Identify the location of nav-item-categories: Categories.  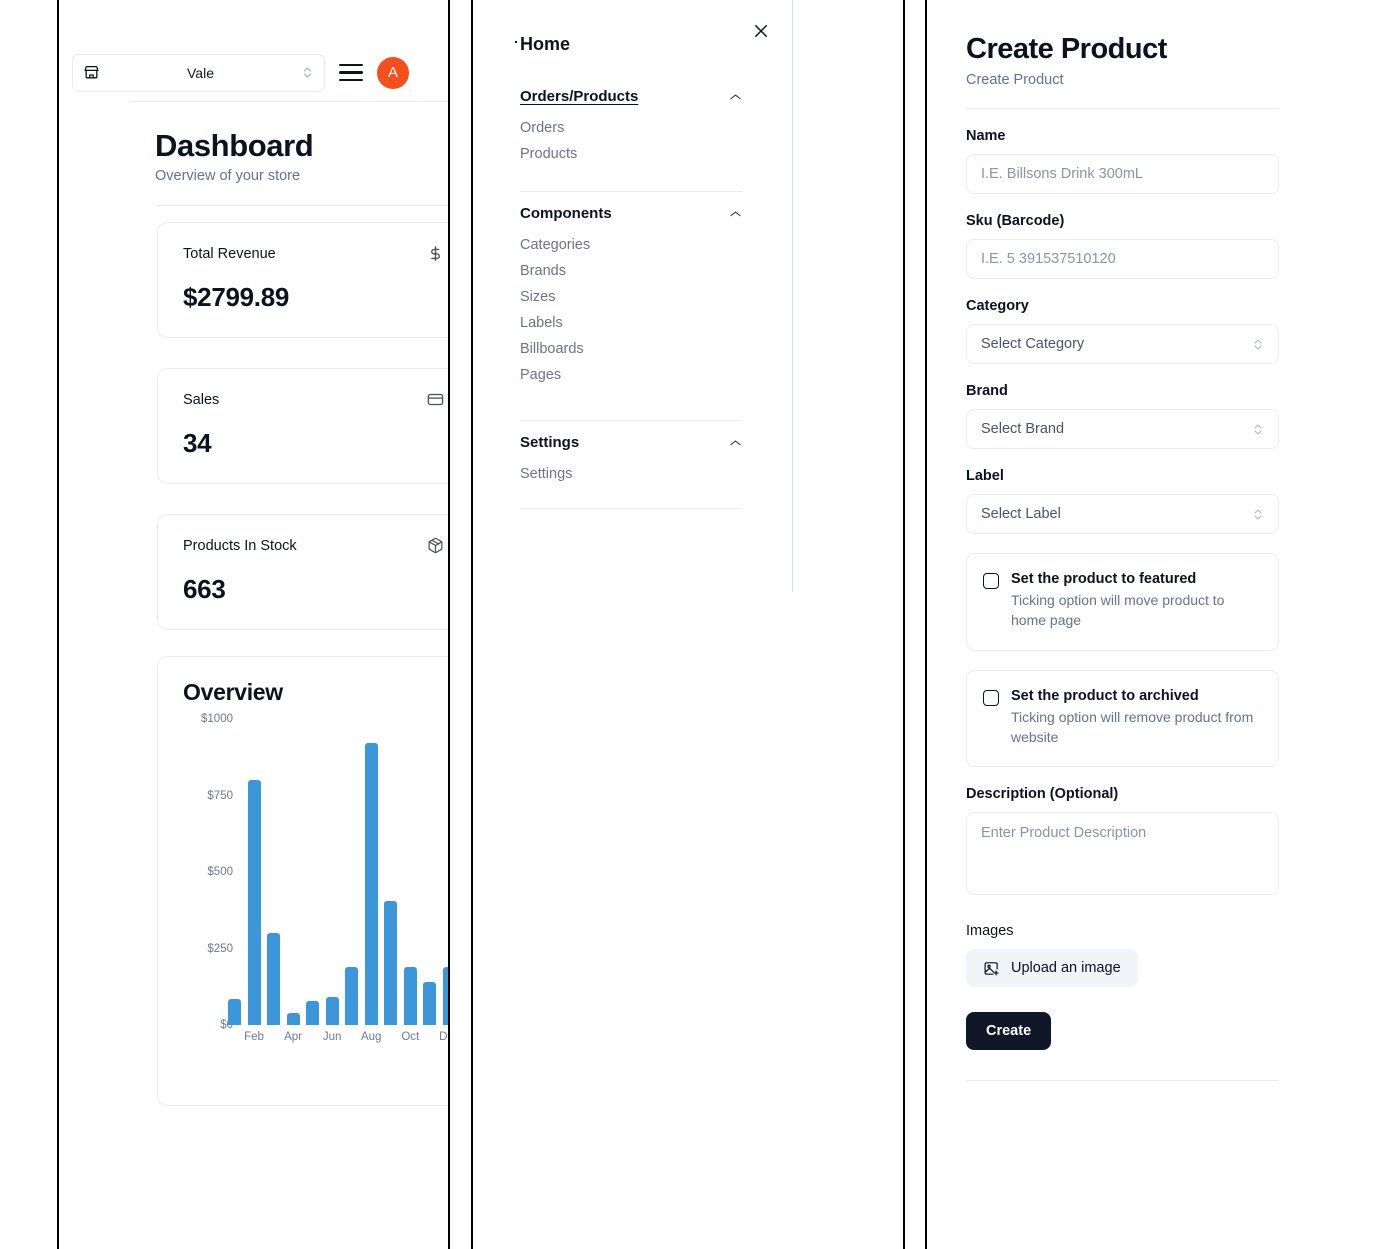
(631, 245).